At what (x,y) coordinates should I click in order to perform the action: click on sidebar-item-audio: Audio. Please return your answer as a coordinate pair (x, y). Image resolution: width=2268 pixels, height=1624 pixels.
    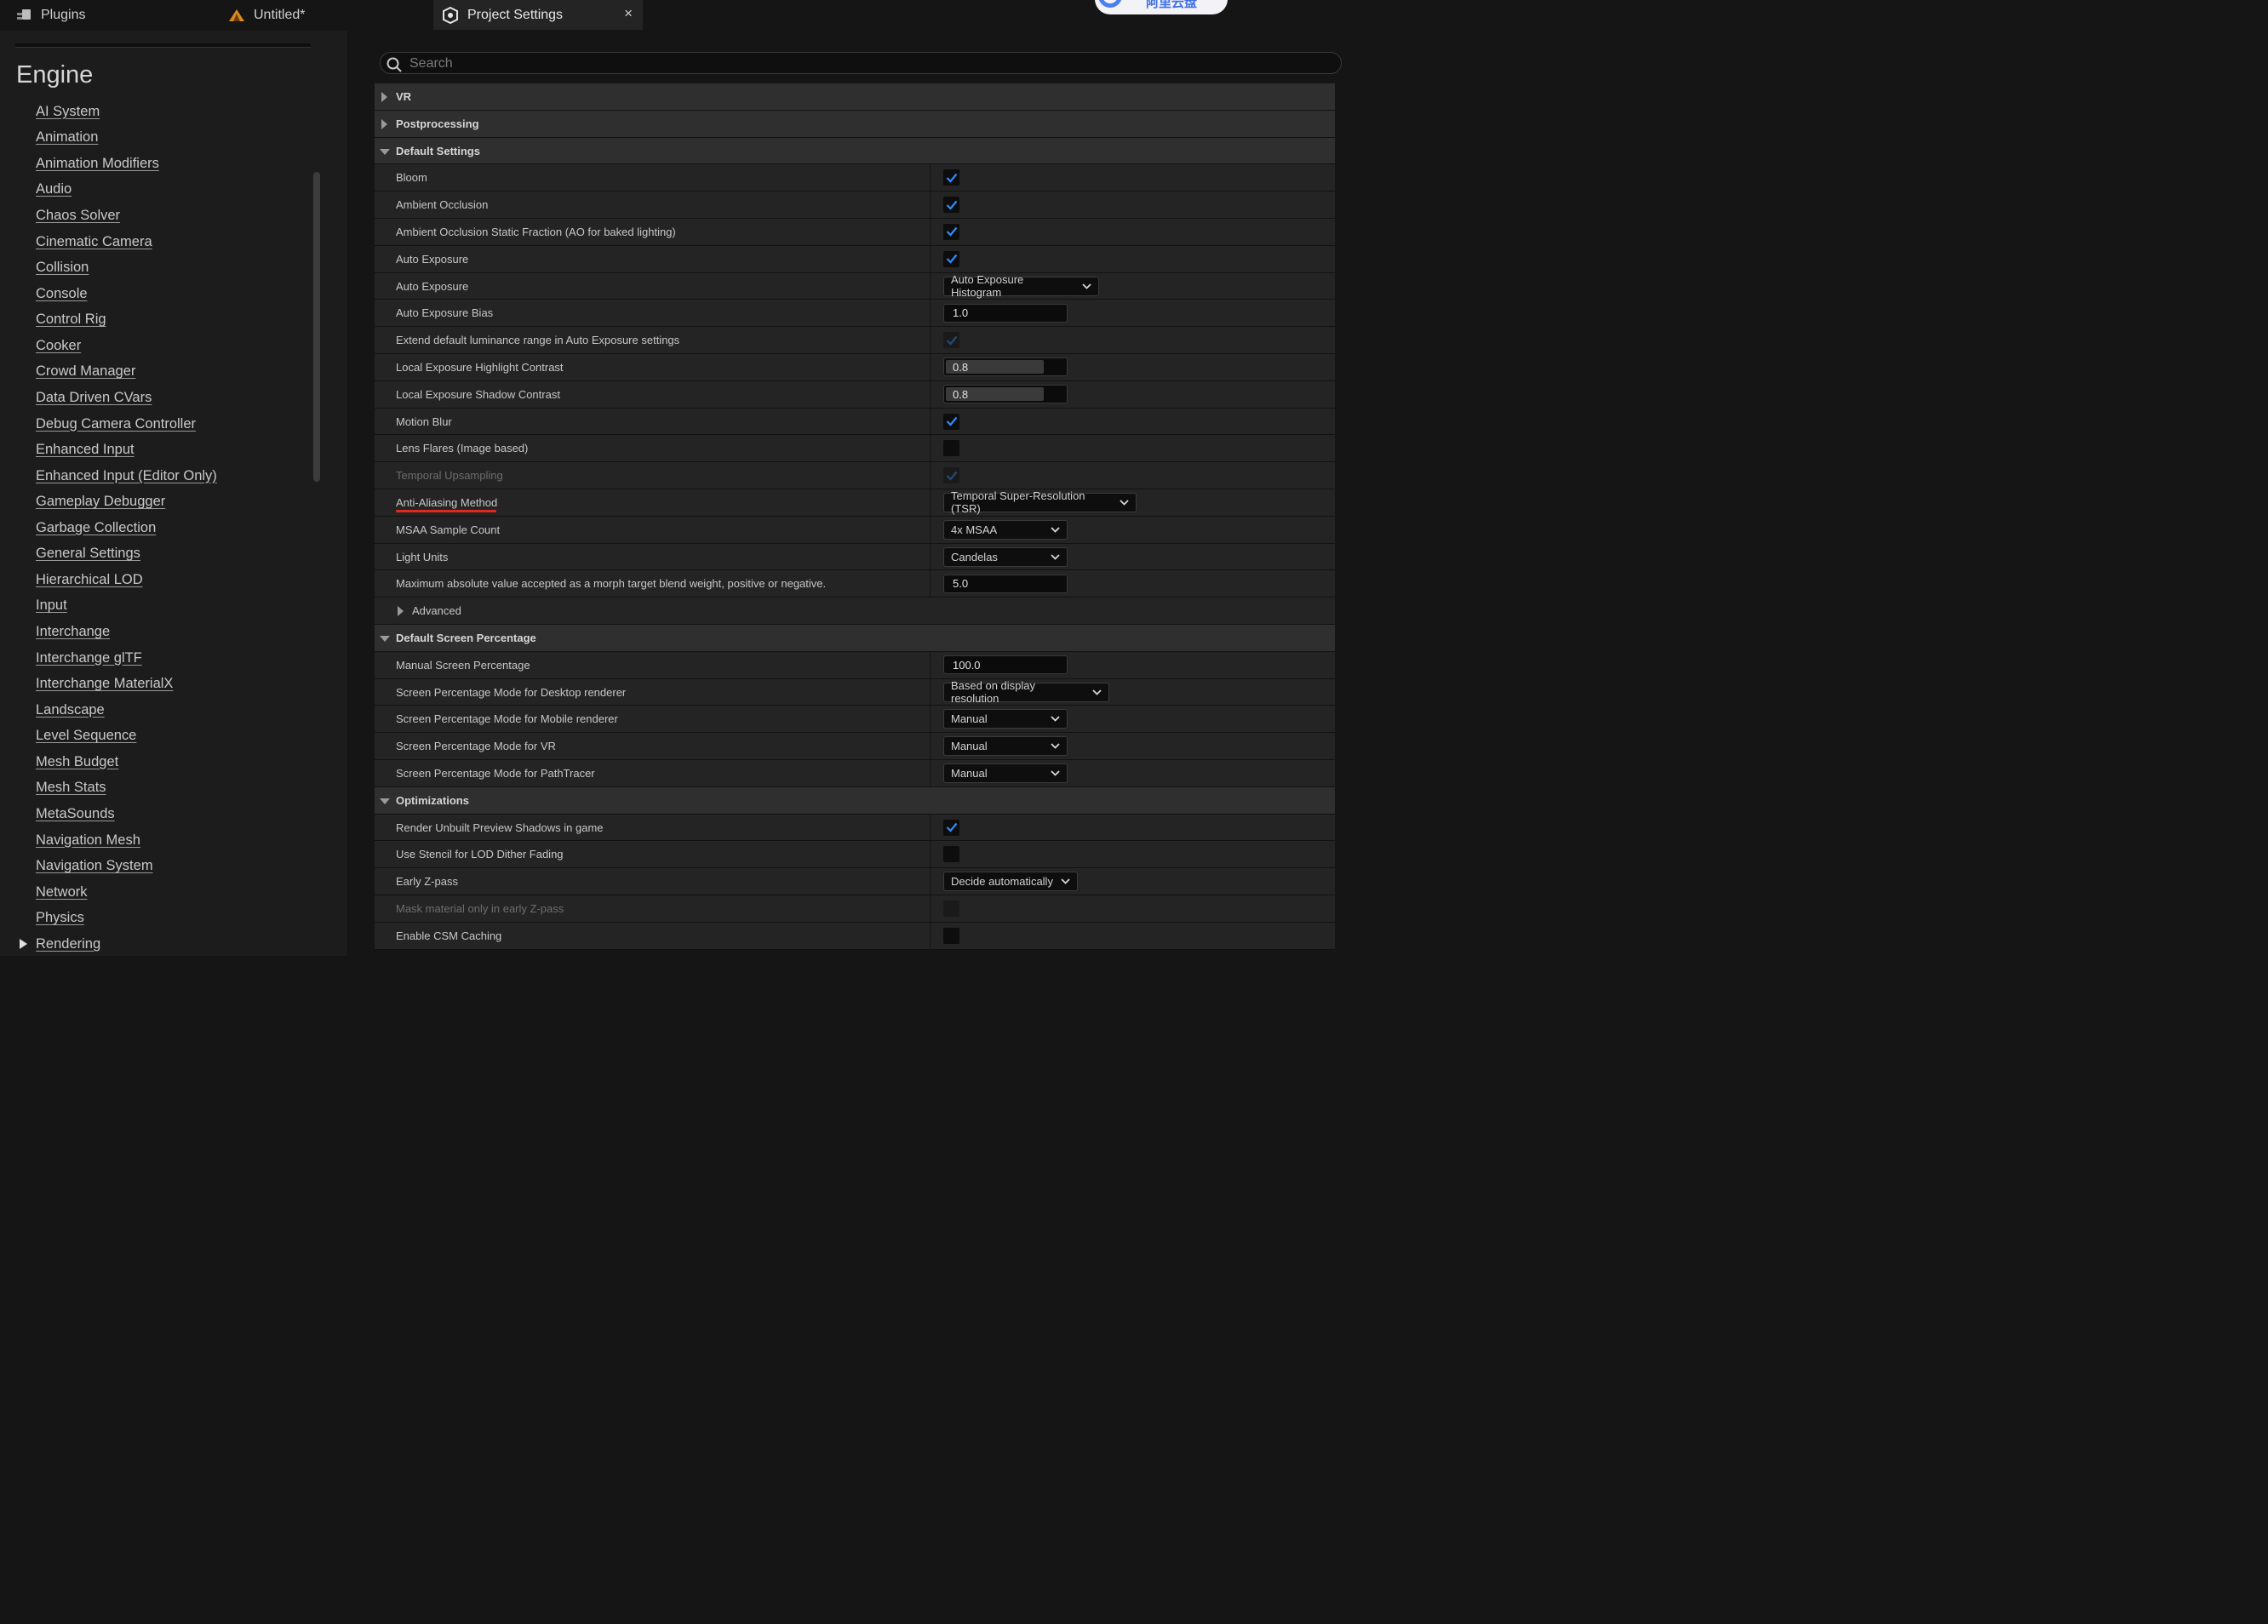
    Looking at the image, I should click on (162, 190).